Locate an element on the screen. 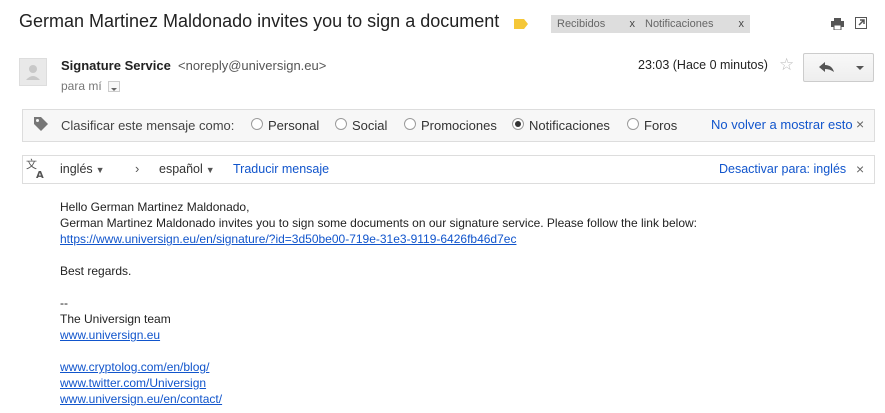 Image resolution: width=885 pixels, height=413 pixels. timestamp: 23:03 (Hace 0 minutos) is located at coordinates (703, 65).